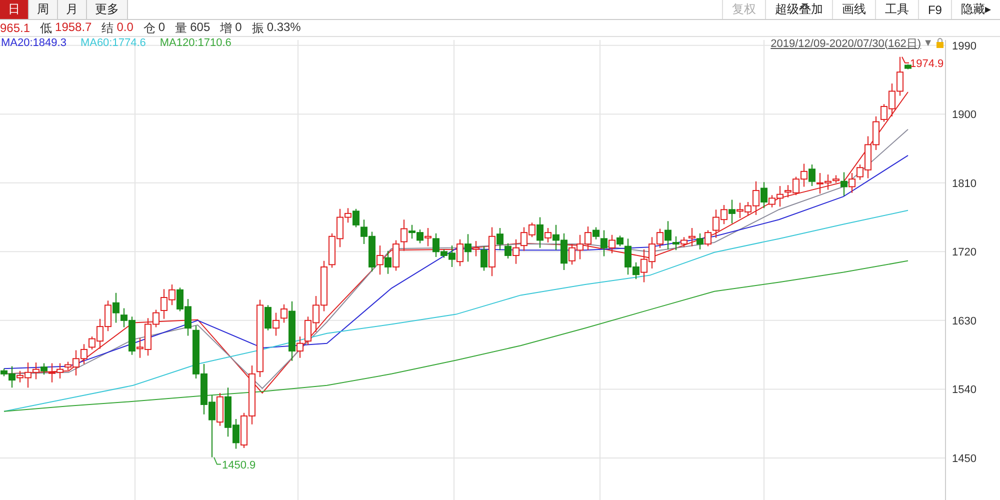 This screenshot has height=500, width=1000. I want to click on axis-label: 1630, so click(964, 321).